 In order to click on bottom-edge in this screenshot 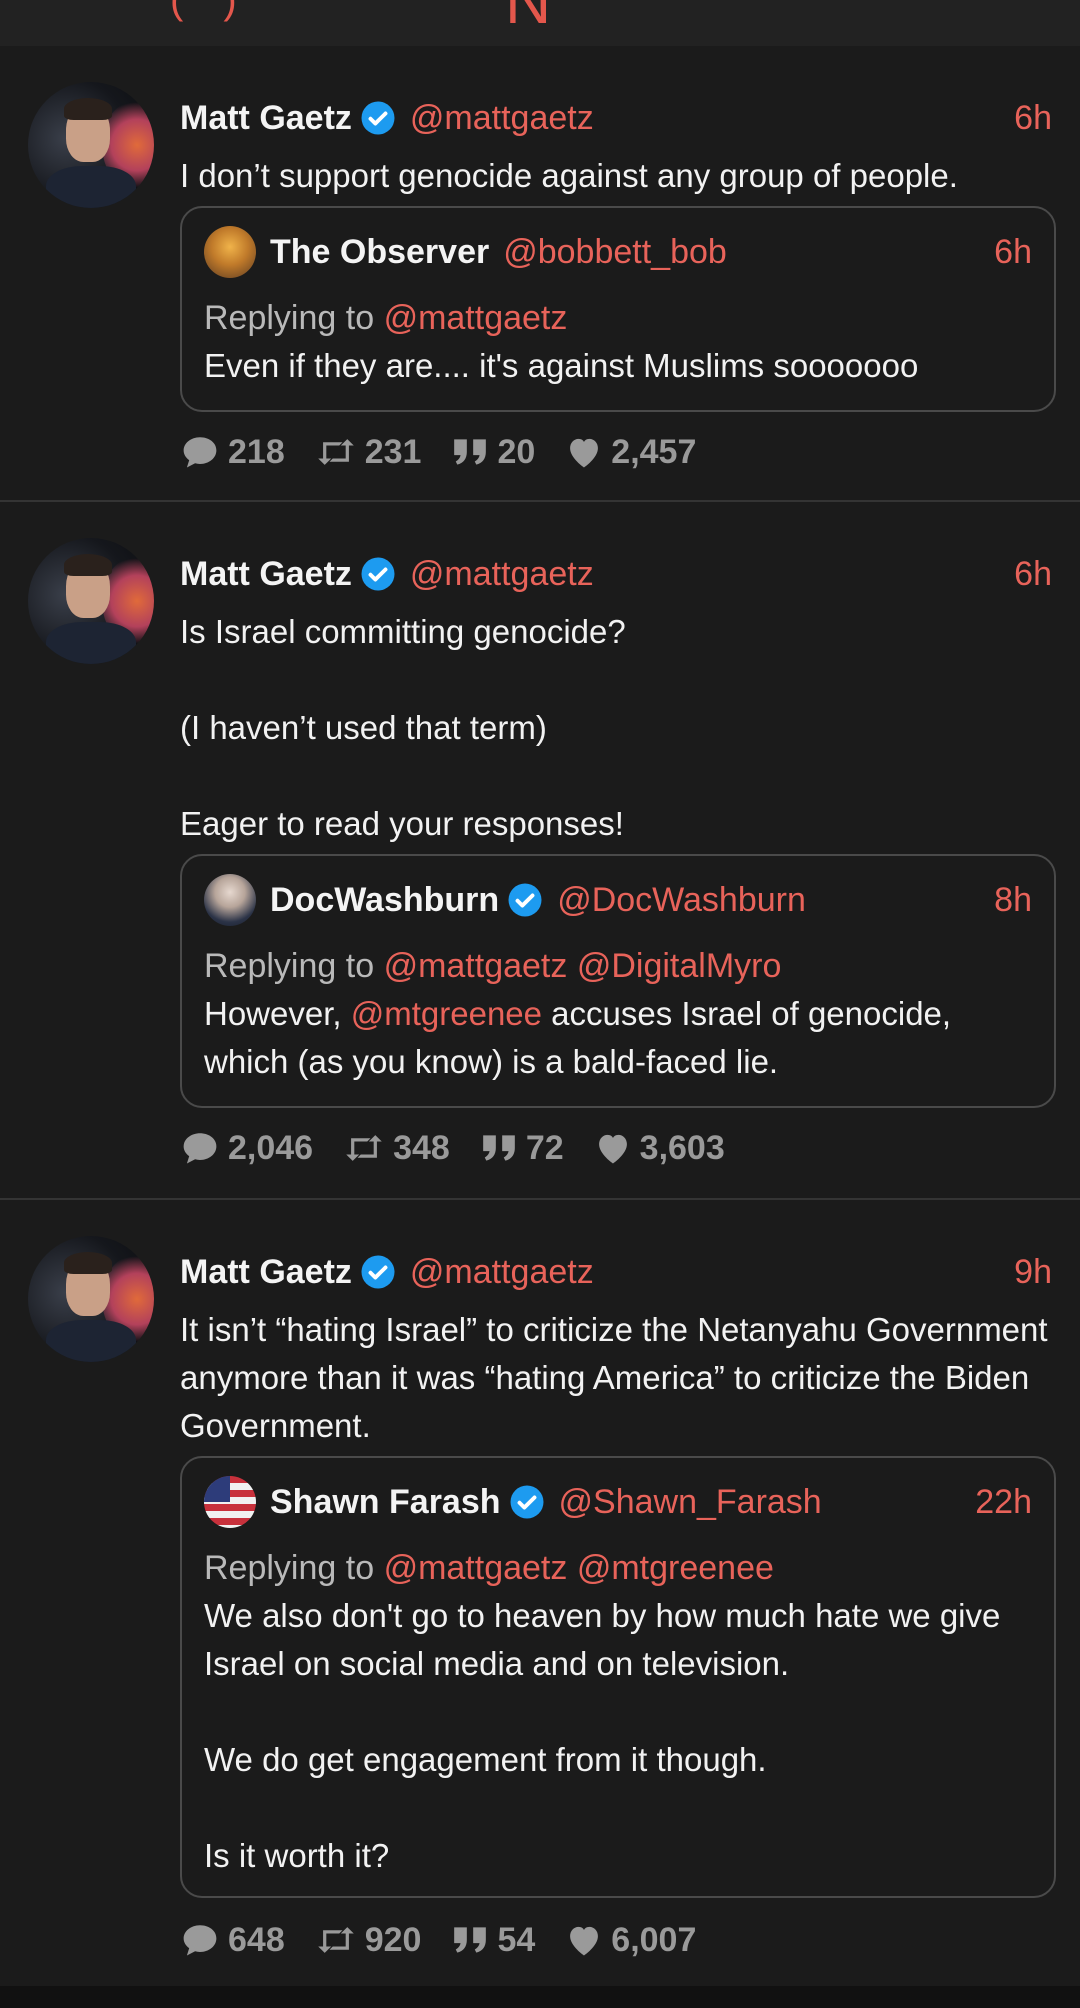, I will do `click(540, 1997)`.